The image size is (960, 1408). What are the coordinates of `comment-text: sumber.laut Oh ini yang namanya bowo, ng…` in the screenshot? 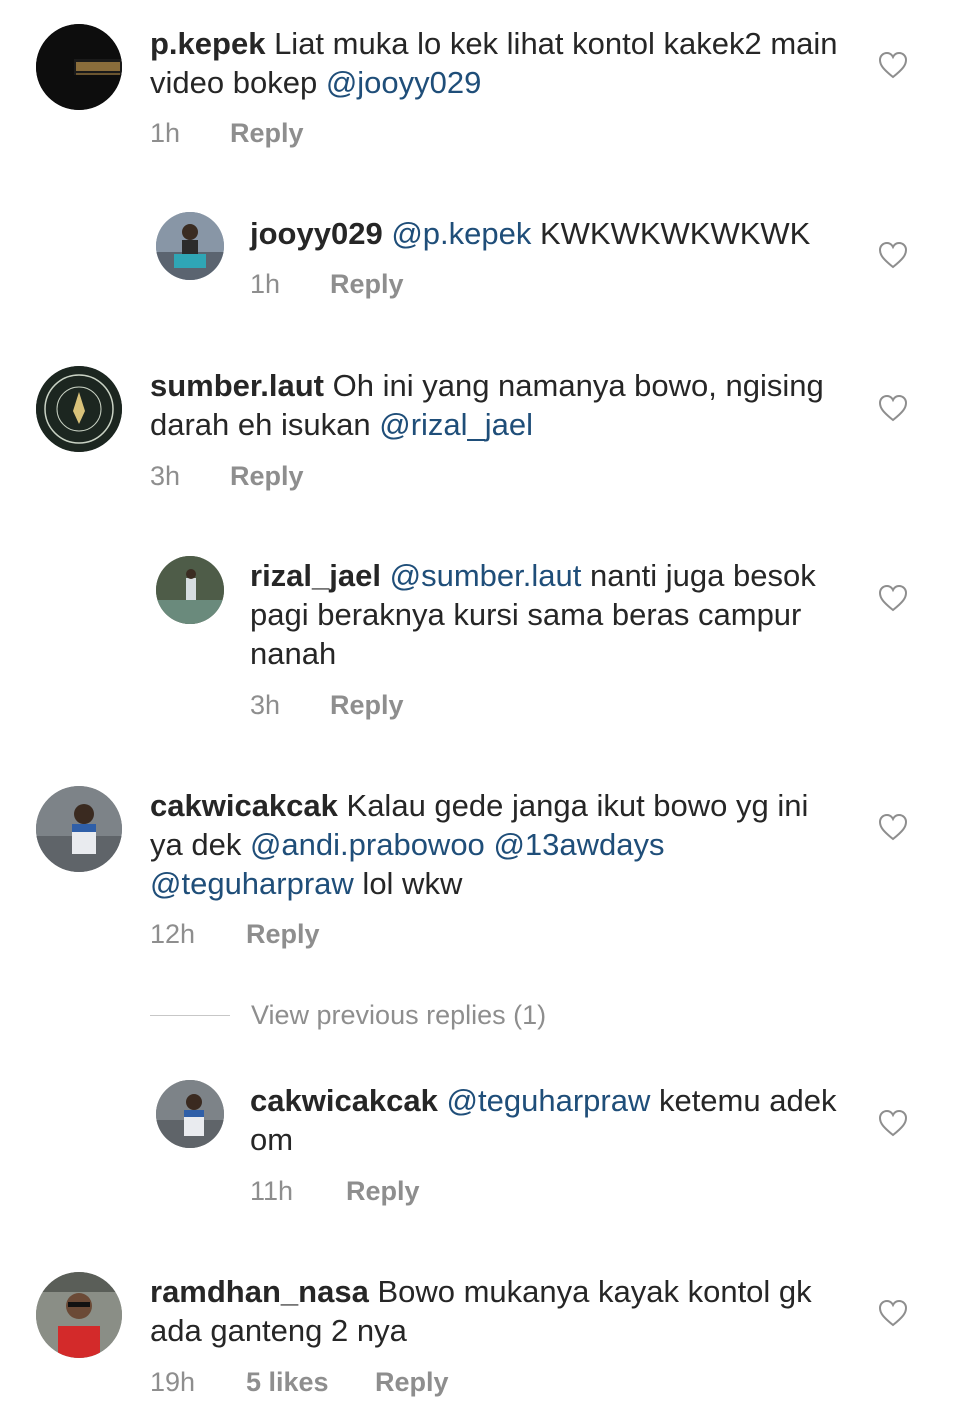 It's located at (495, 405).